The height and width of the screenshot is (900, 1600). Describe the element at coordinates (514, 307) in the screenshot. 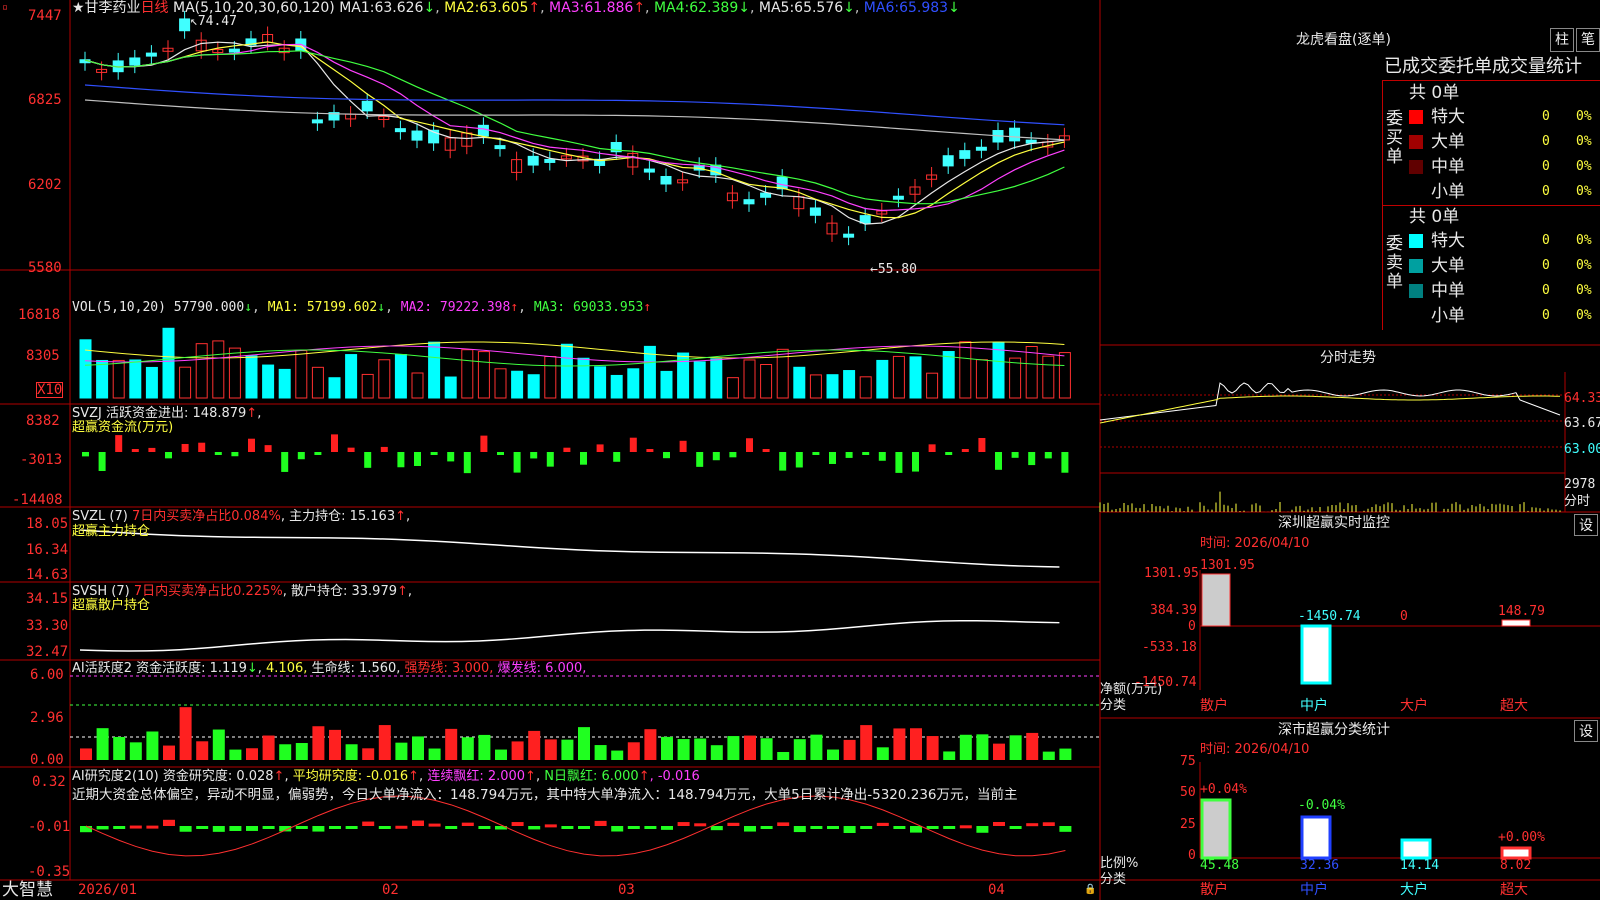

I see `vol-ma2-arrow: ↑` at that location.